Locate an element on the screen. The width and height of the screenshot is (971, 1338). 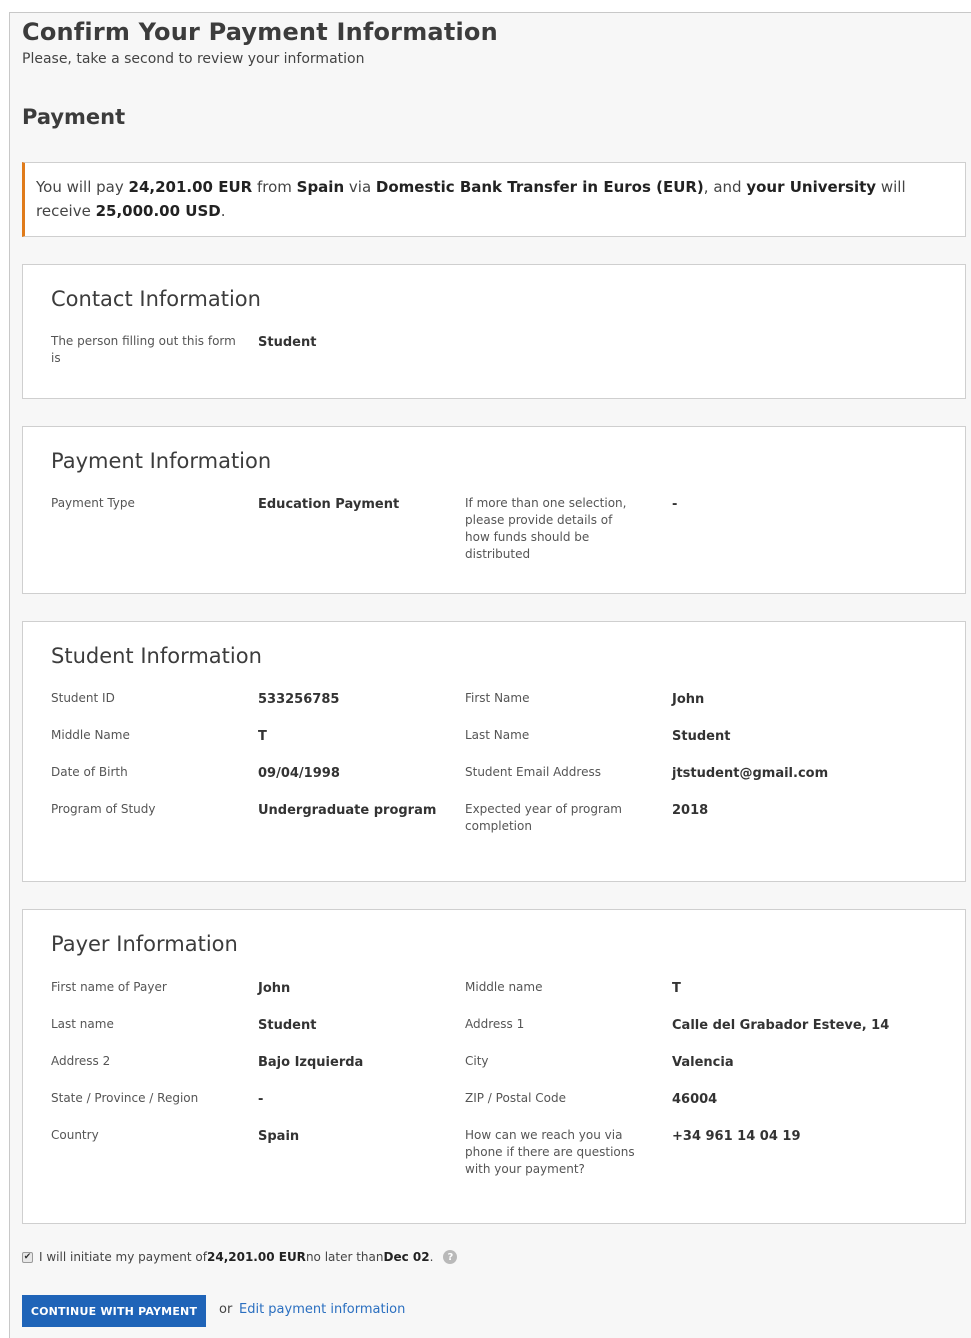
confirm-date: Dec 02 is located at coordinates (406, 1257).